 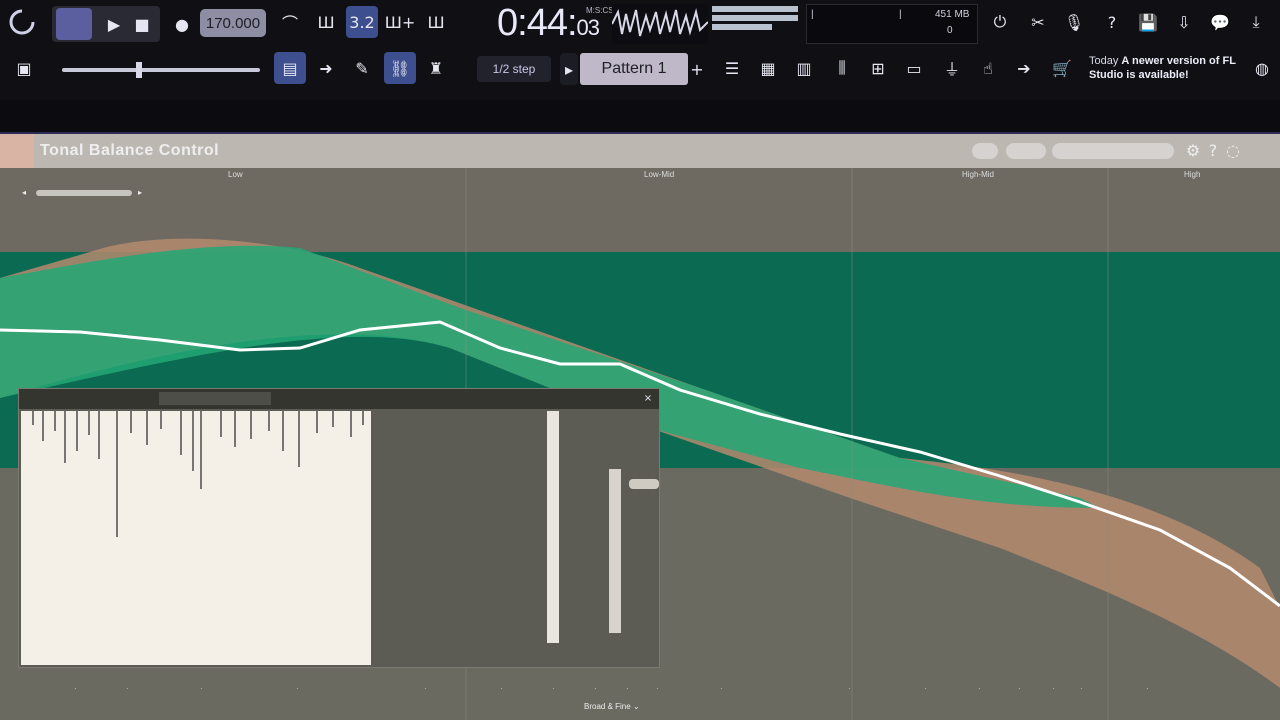 I want to click on bypass-button, so click(x=985, y=151).